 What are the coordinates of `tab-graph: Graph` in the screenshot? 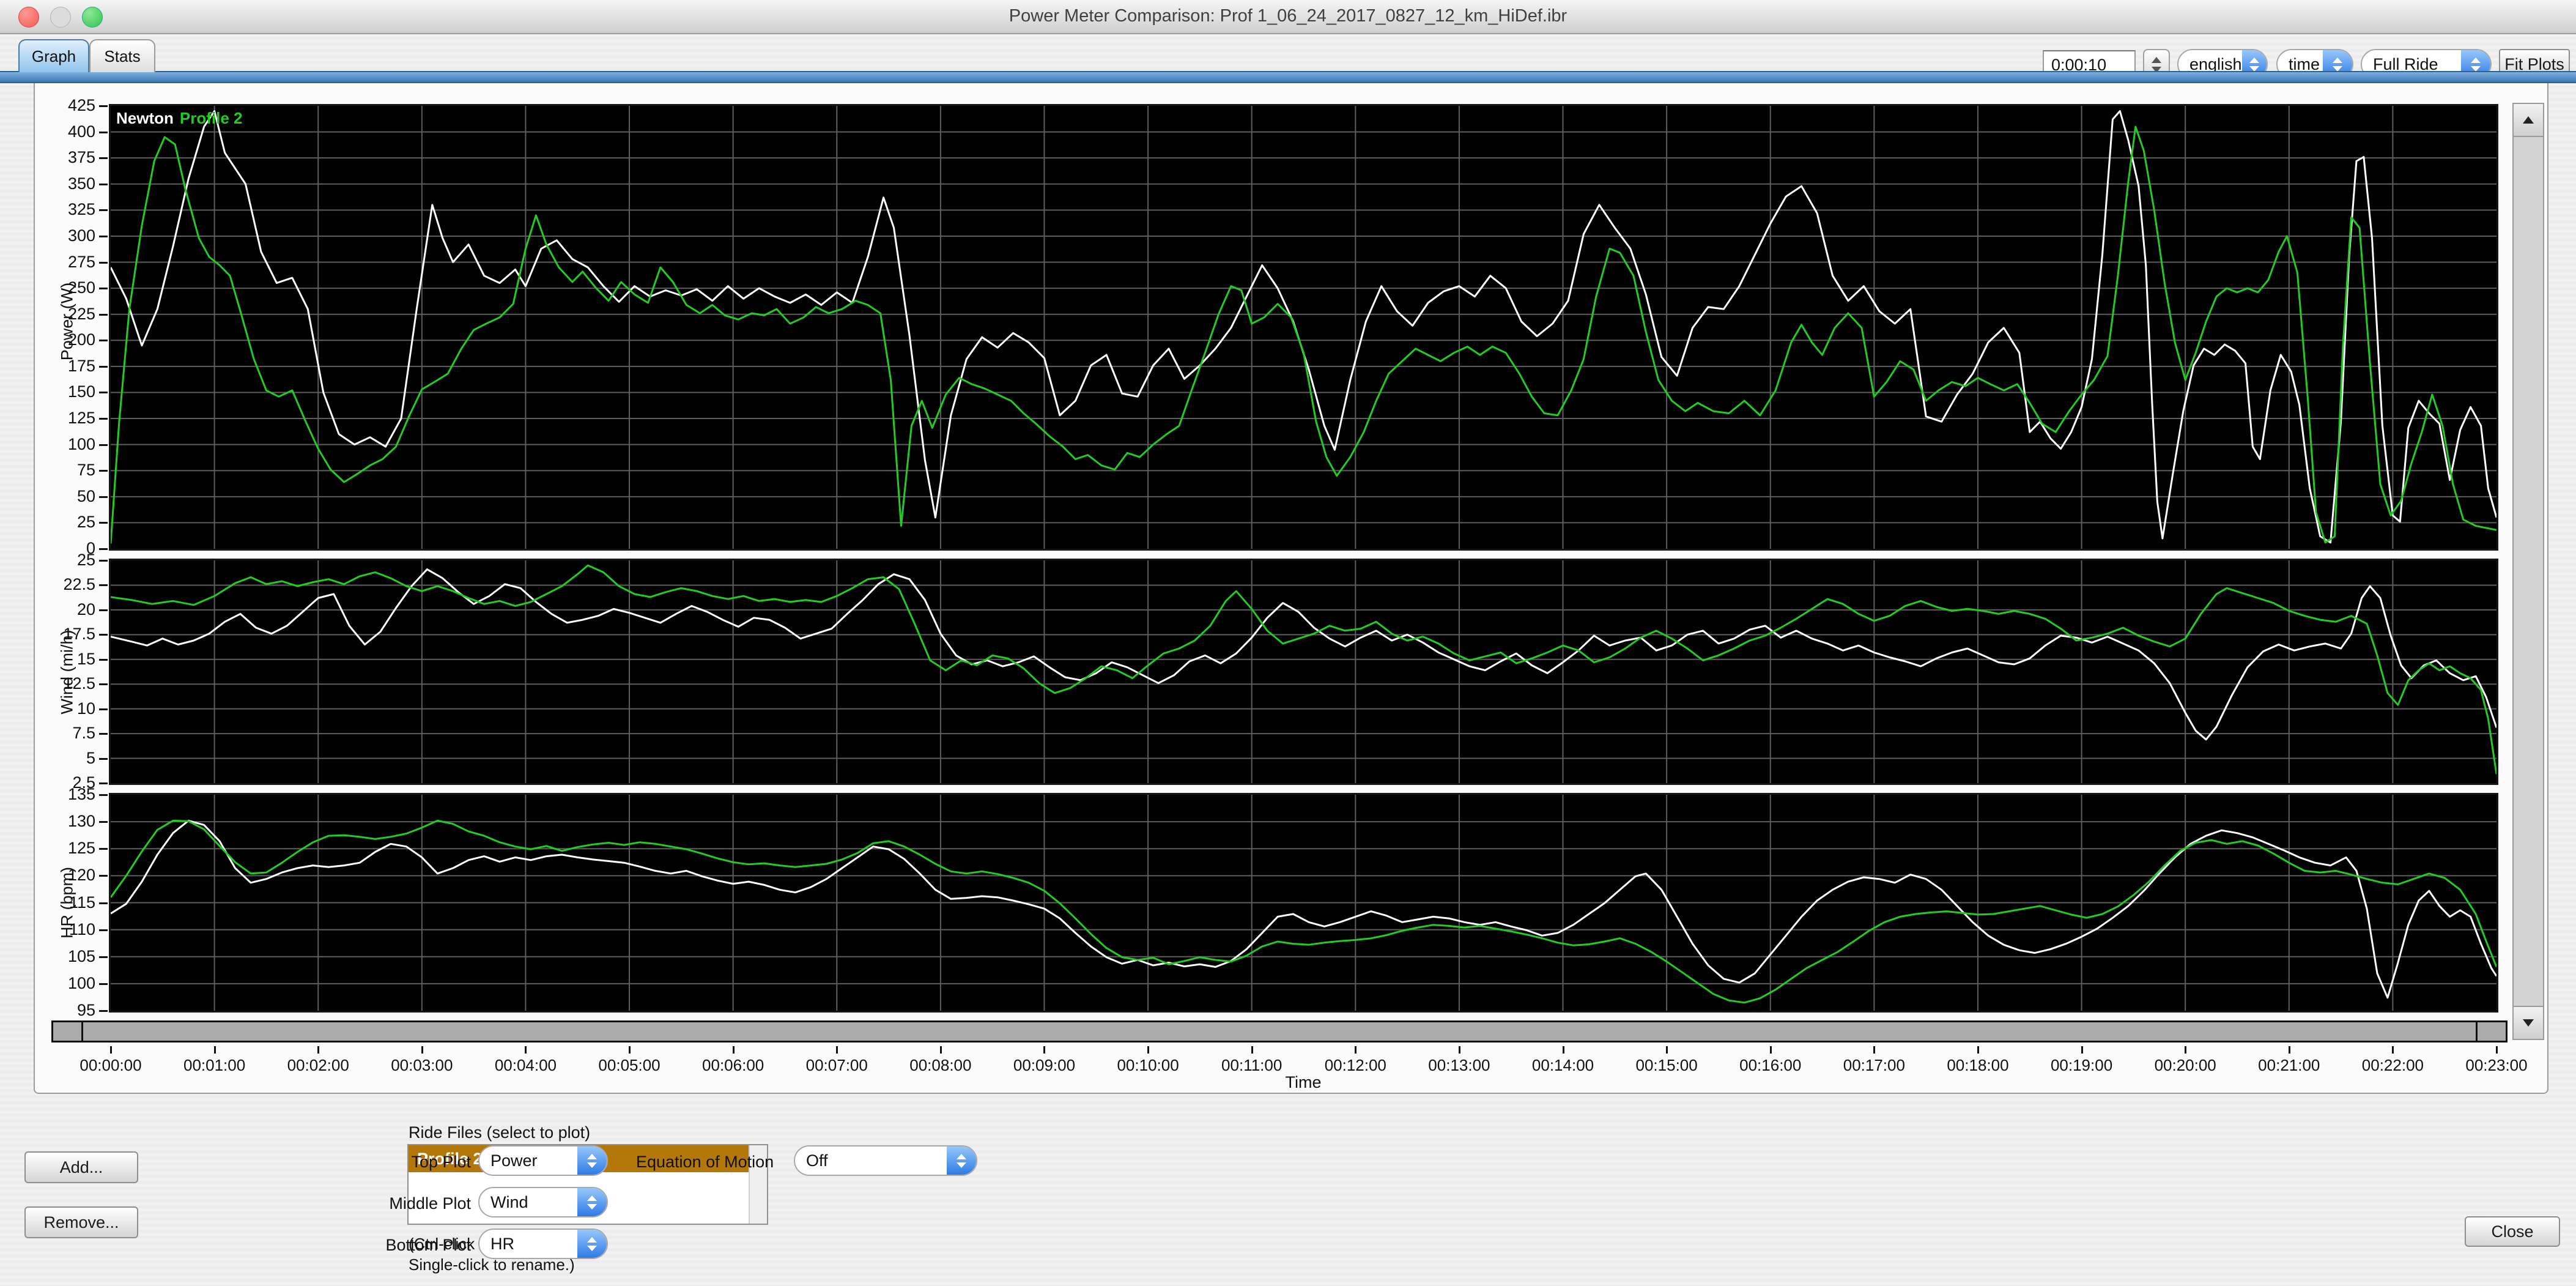 It's located at (53, 55).